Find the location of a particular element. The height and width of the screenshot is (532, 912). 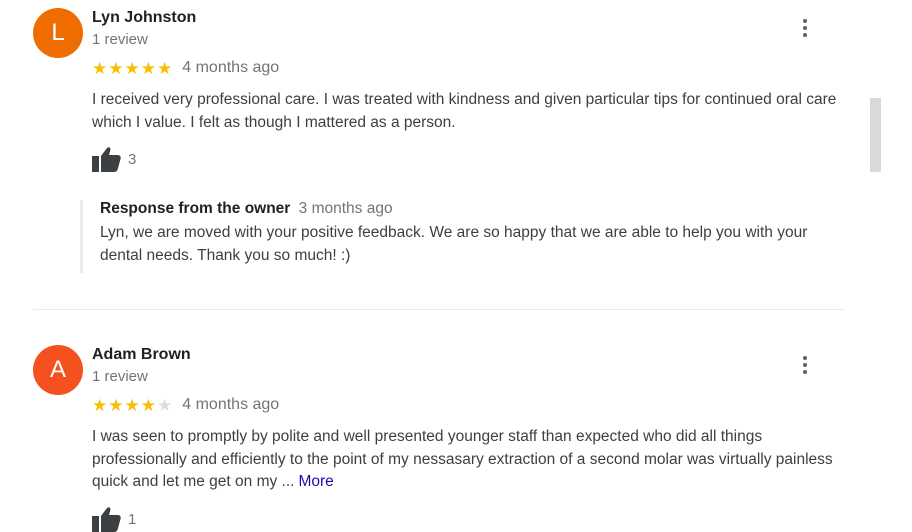

response-date: 3 months ago is located at coordinates (345, 208).